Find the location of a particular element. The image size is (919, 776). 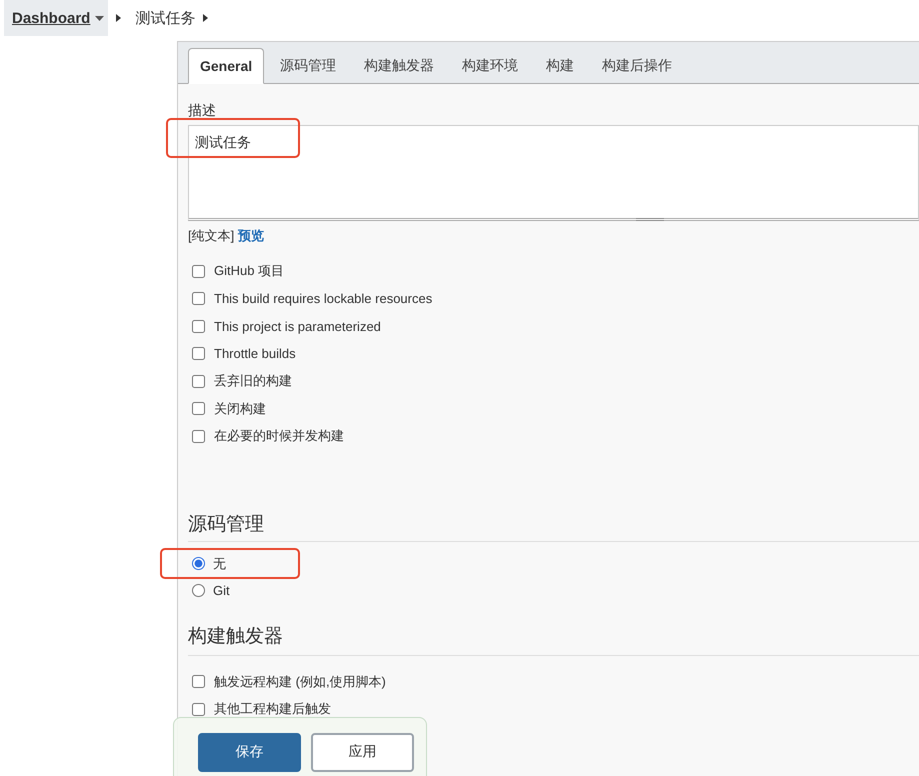

section-heading: 源码管理 is located at coordinates (553, 526).